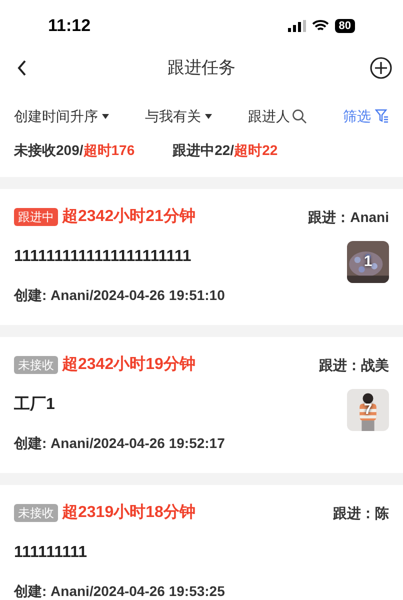 This screenshot has width=403, height=600. Describe the element at coordinates (277, 116) in the screenshot. I see `follower-search: 跟进人` at that location.